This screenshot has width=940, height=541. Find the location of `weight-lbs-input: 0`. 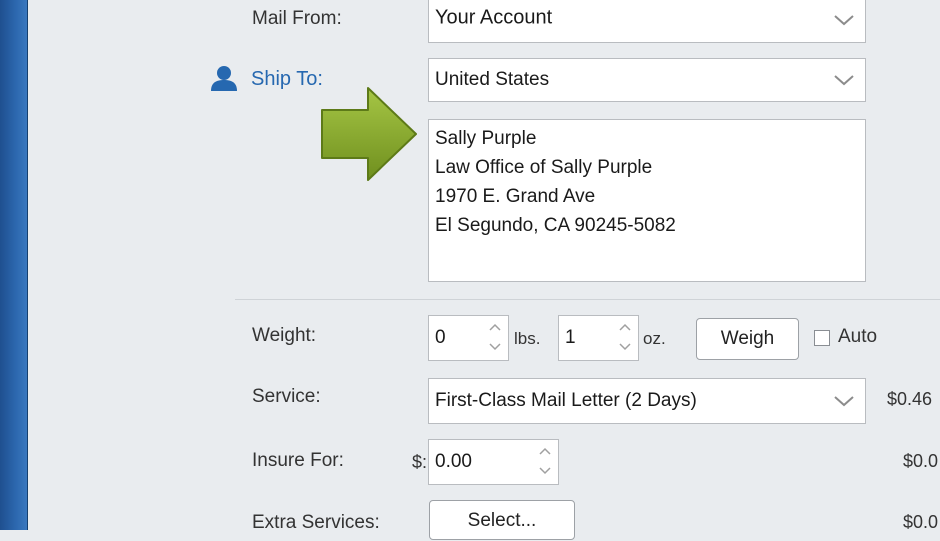

weight-lbs-input: 0 is located at coordinates (468, 338).